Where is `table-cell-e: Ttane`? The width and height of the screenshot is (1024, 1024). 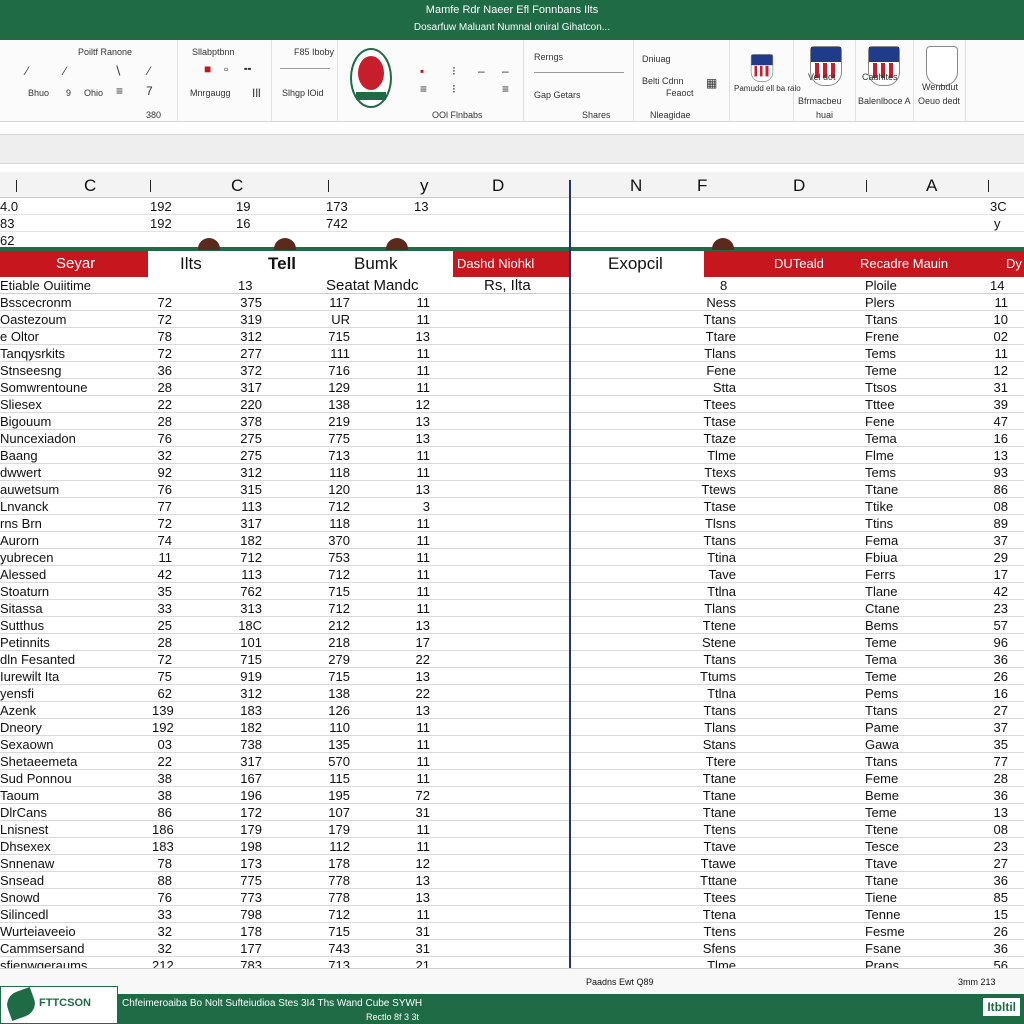
table-cell-e: Ttane is located at coordinates (718, 778).